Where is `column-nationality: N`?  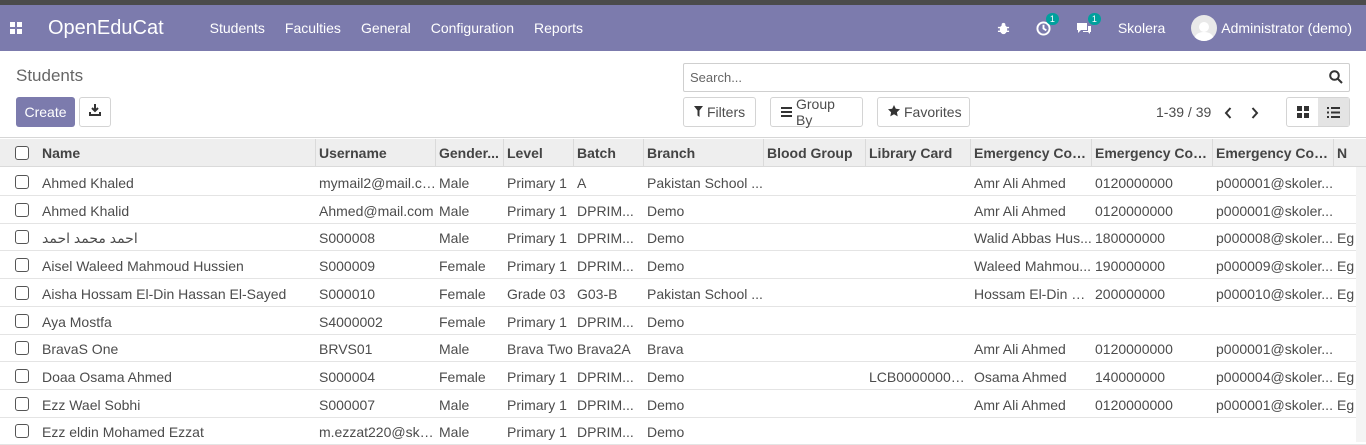 column-nationality: N is located at coordinates (1345, 153).